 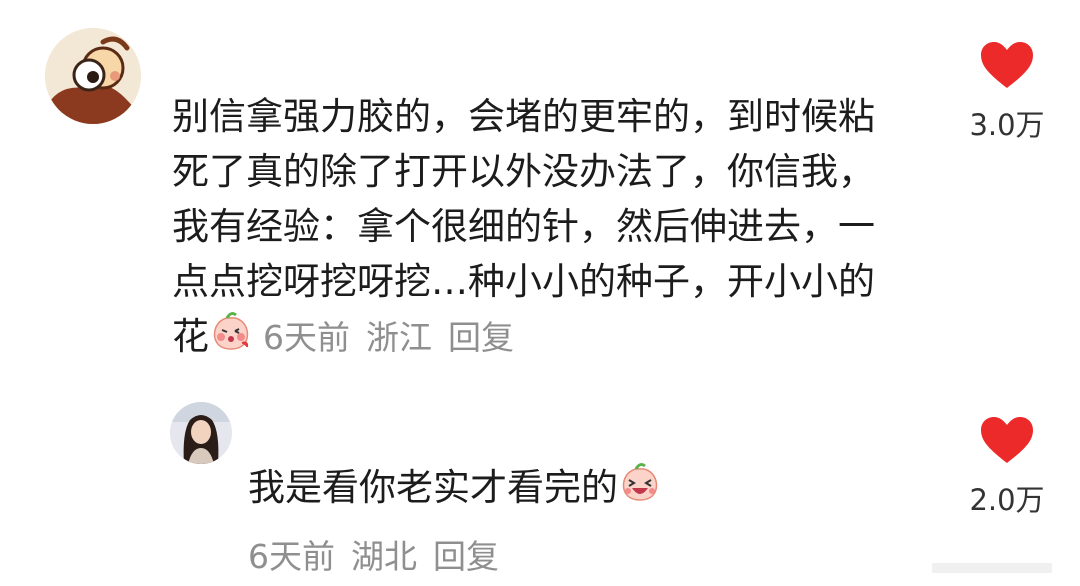 I want to click on reply-body: 我是看你老实才看完的, so click(x=508, y=489).